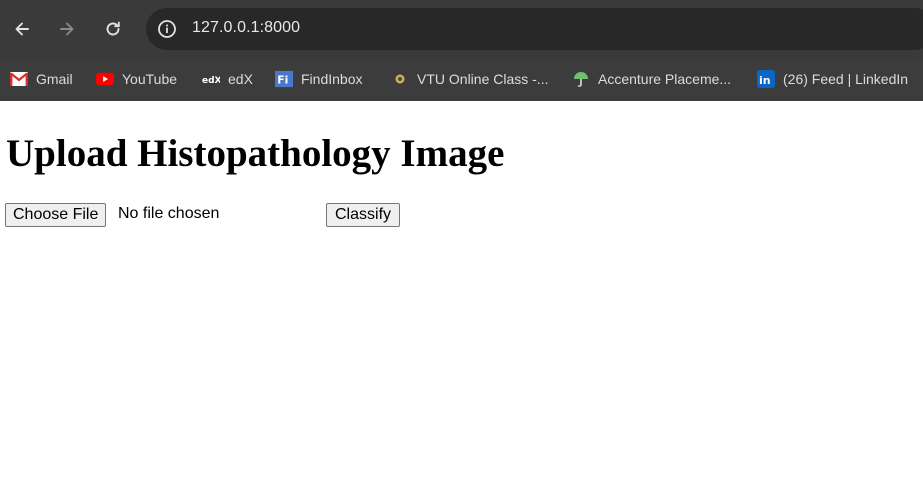 Image resolution: width=923 pixels, height=495 pixels. I want to click on bookmark-findinbox: Fi FindInbox, so click(318, 79).